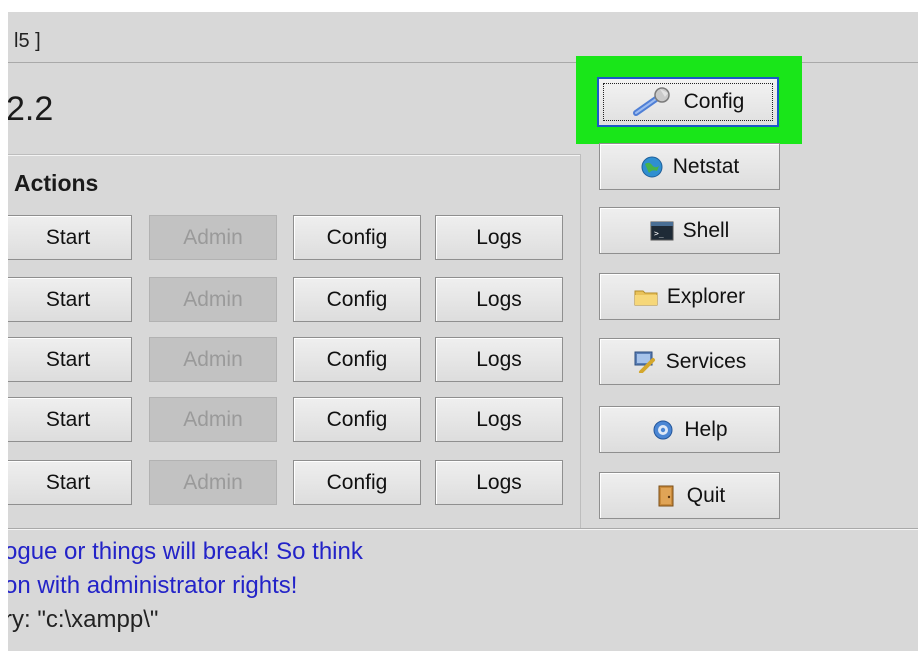 The height and width of the screenshot is (651, 918). I want to click on shell-label: Shell, so click(706, 230).